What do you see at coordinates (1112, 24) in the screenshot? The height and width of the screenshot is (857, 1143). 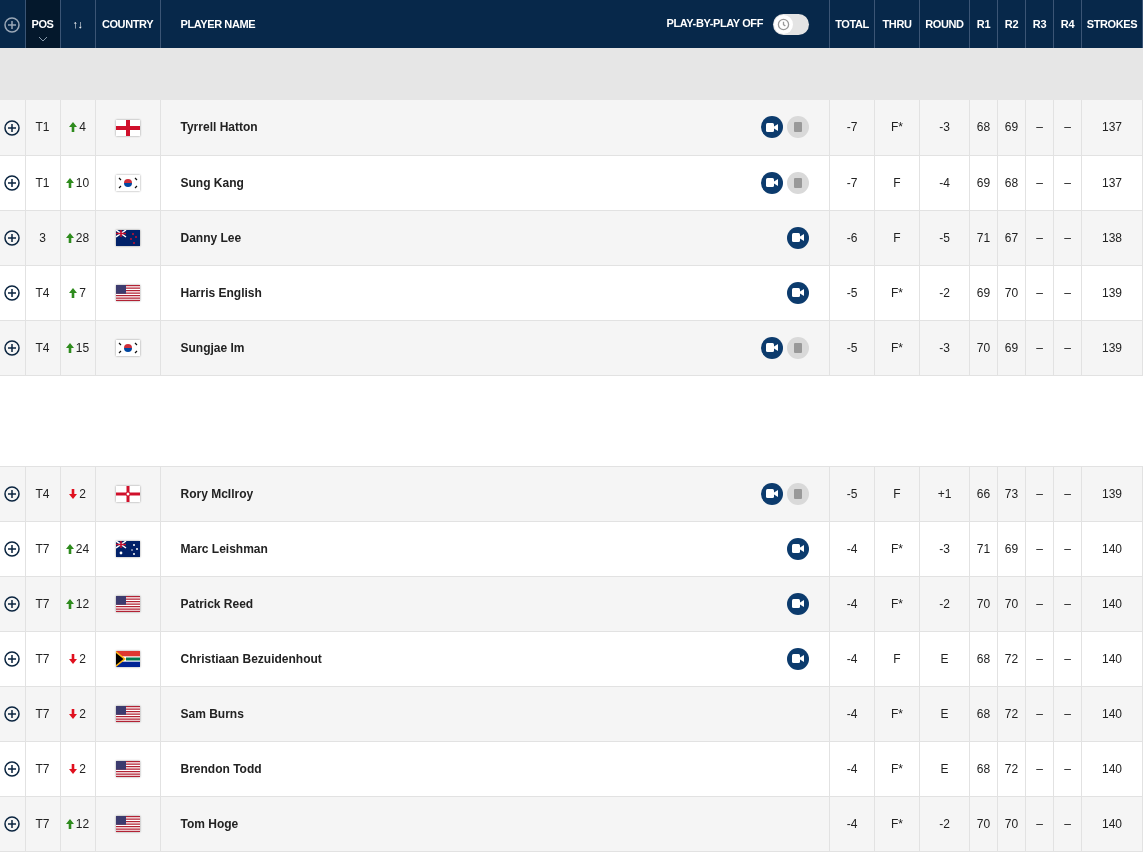 I see `column-header: STROKES` at bounding box center [1112, 24].